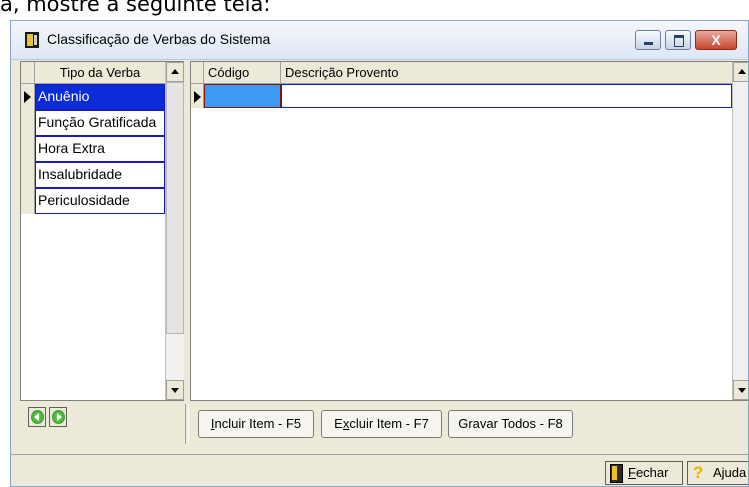 The height and width of the screenshot is (487, 749). I want to click on verb-type-scrollbar, so click(174, 231).